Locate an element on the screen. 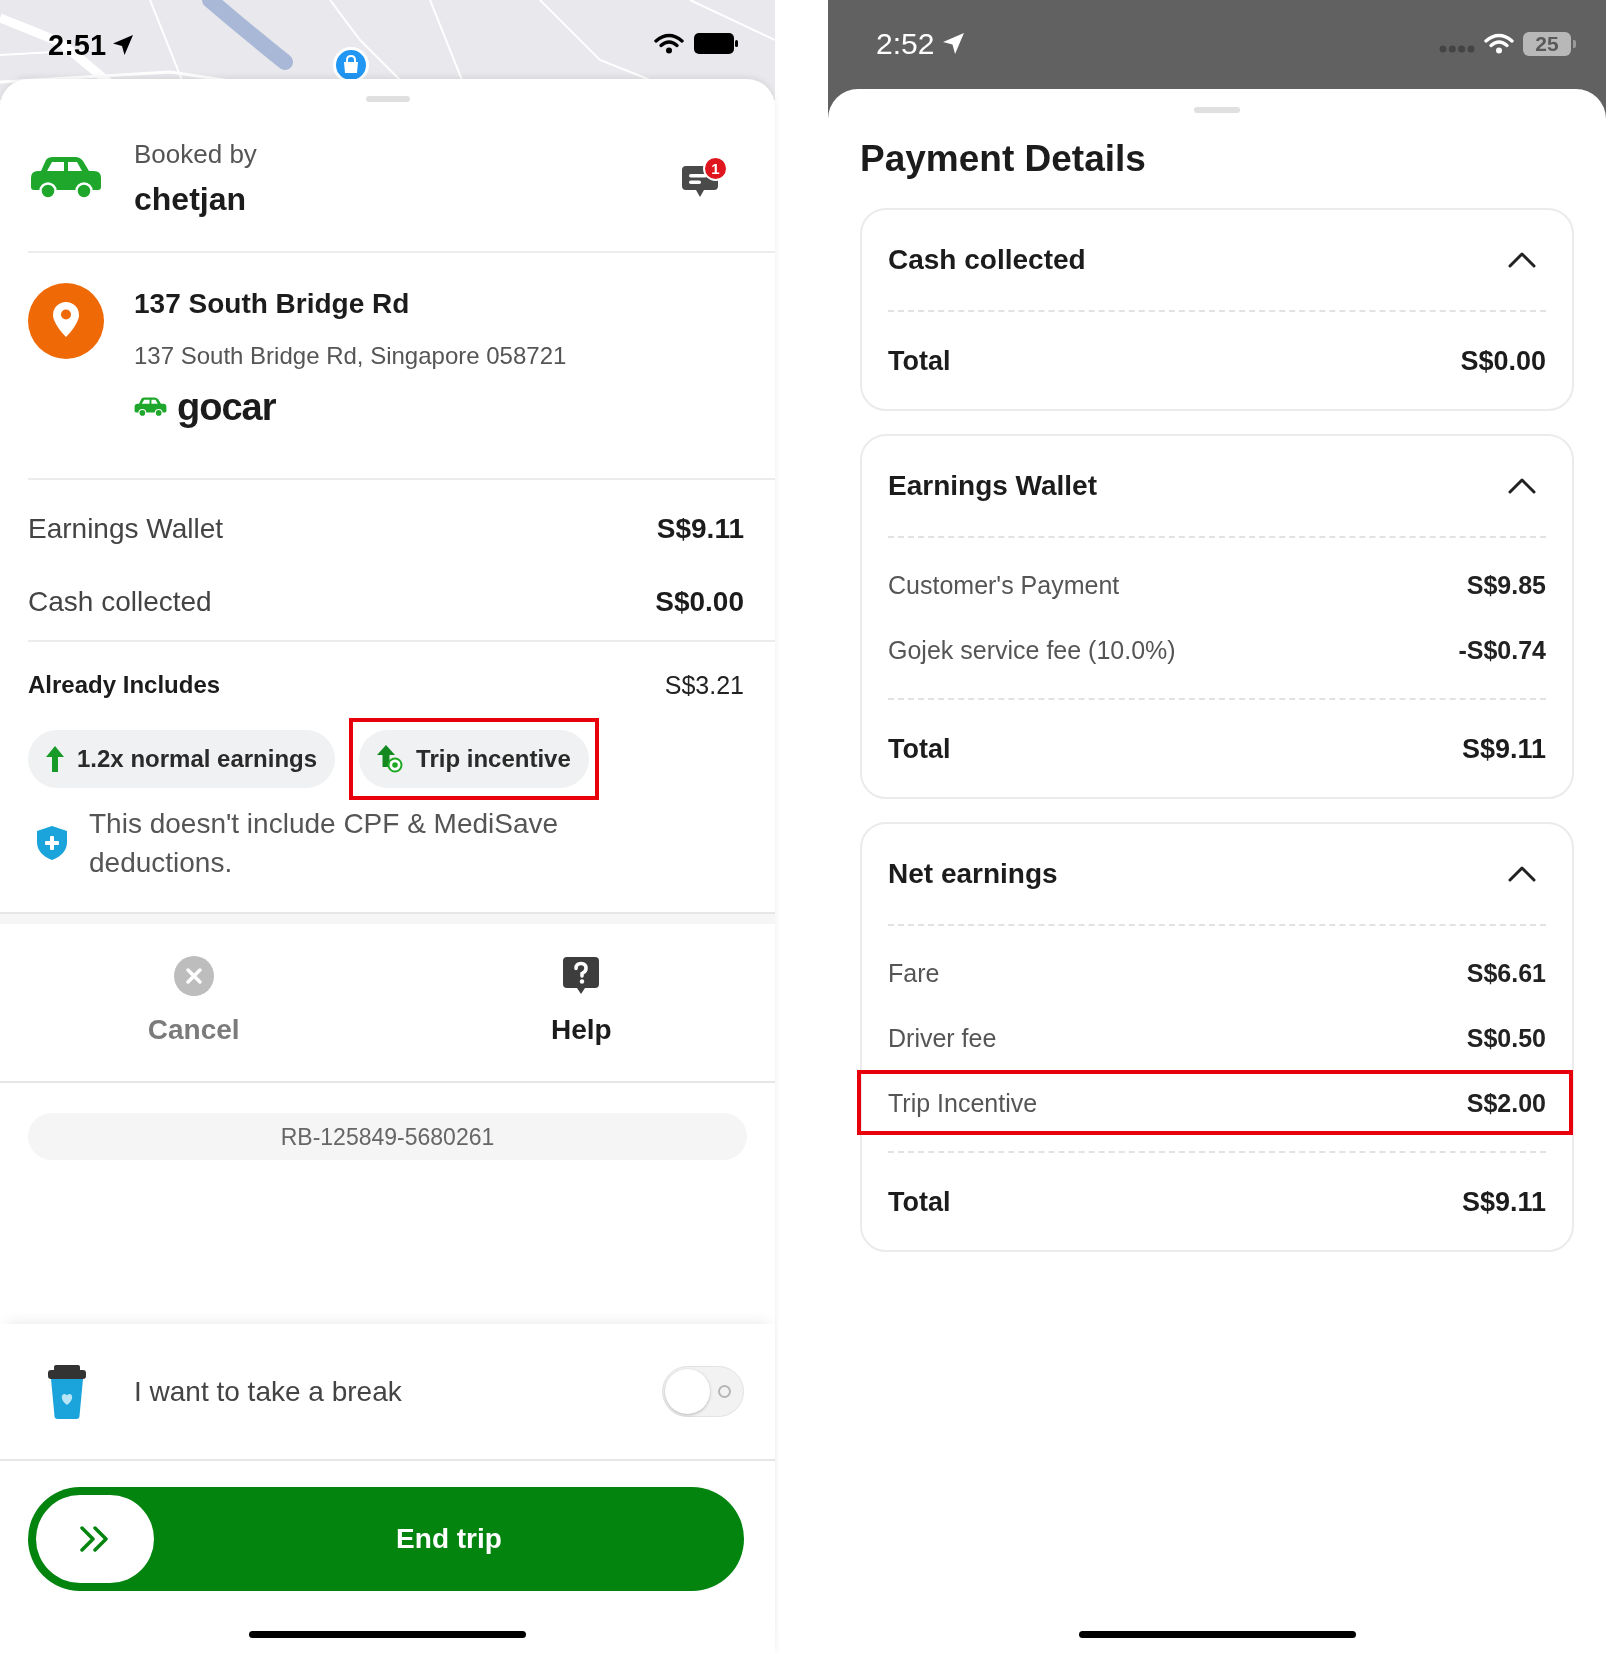 The height and width of the screenshot is (1654, 1610). row-value: S$9.85 is located at coordinates (1506, 584).